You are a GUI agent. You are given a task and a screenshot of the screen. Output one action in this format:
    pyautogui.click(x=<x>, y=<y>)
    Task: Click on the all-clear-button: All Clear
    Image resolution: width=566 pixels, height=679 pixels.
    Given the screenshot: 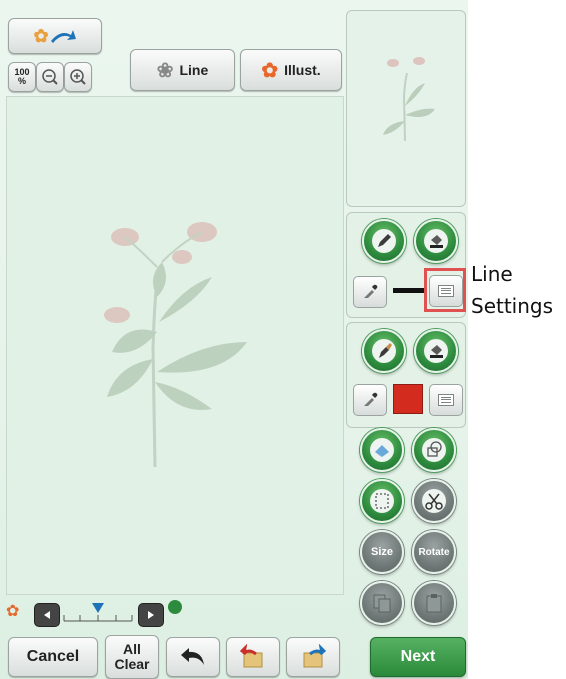 What is the action you would take?
    pyautogui.click(x=132, y=657)
    